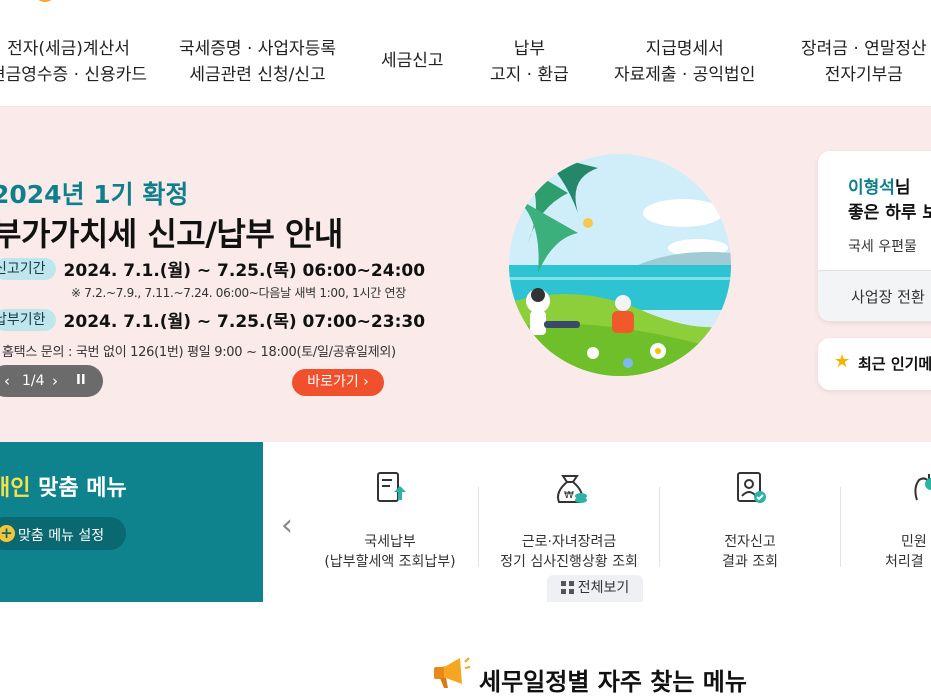 The width and height of the screenshot is (931, 700). I want to click on beach-illustration, so click(620, 265).